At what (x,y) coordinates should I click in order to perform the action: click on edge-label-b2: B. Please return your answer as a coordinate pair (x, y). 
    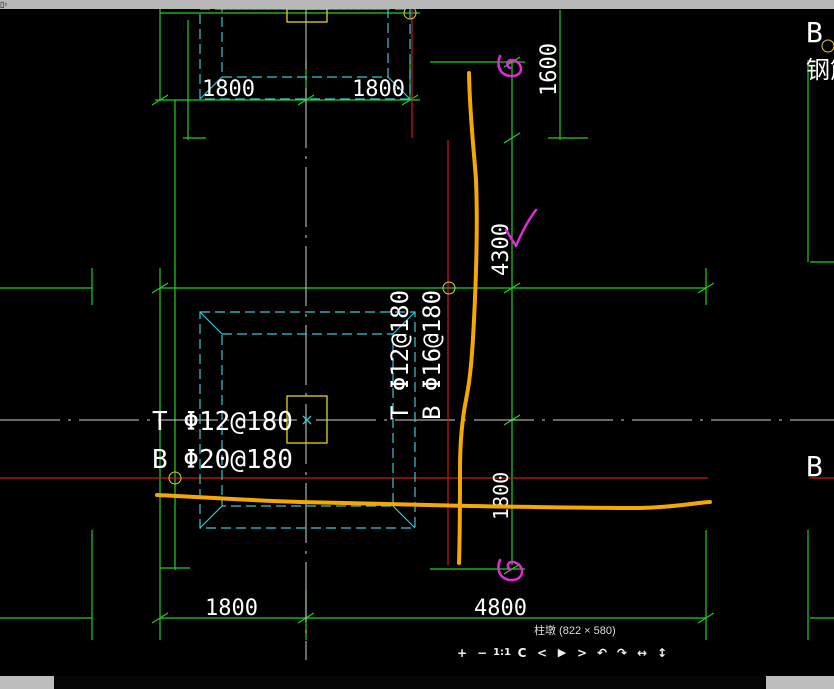
    Looking at the image, I should click on (814, 466).